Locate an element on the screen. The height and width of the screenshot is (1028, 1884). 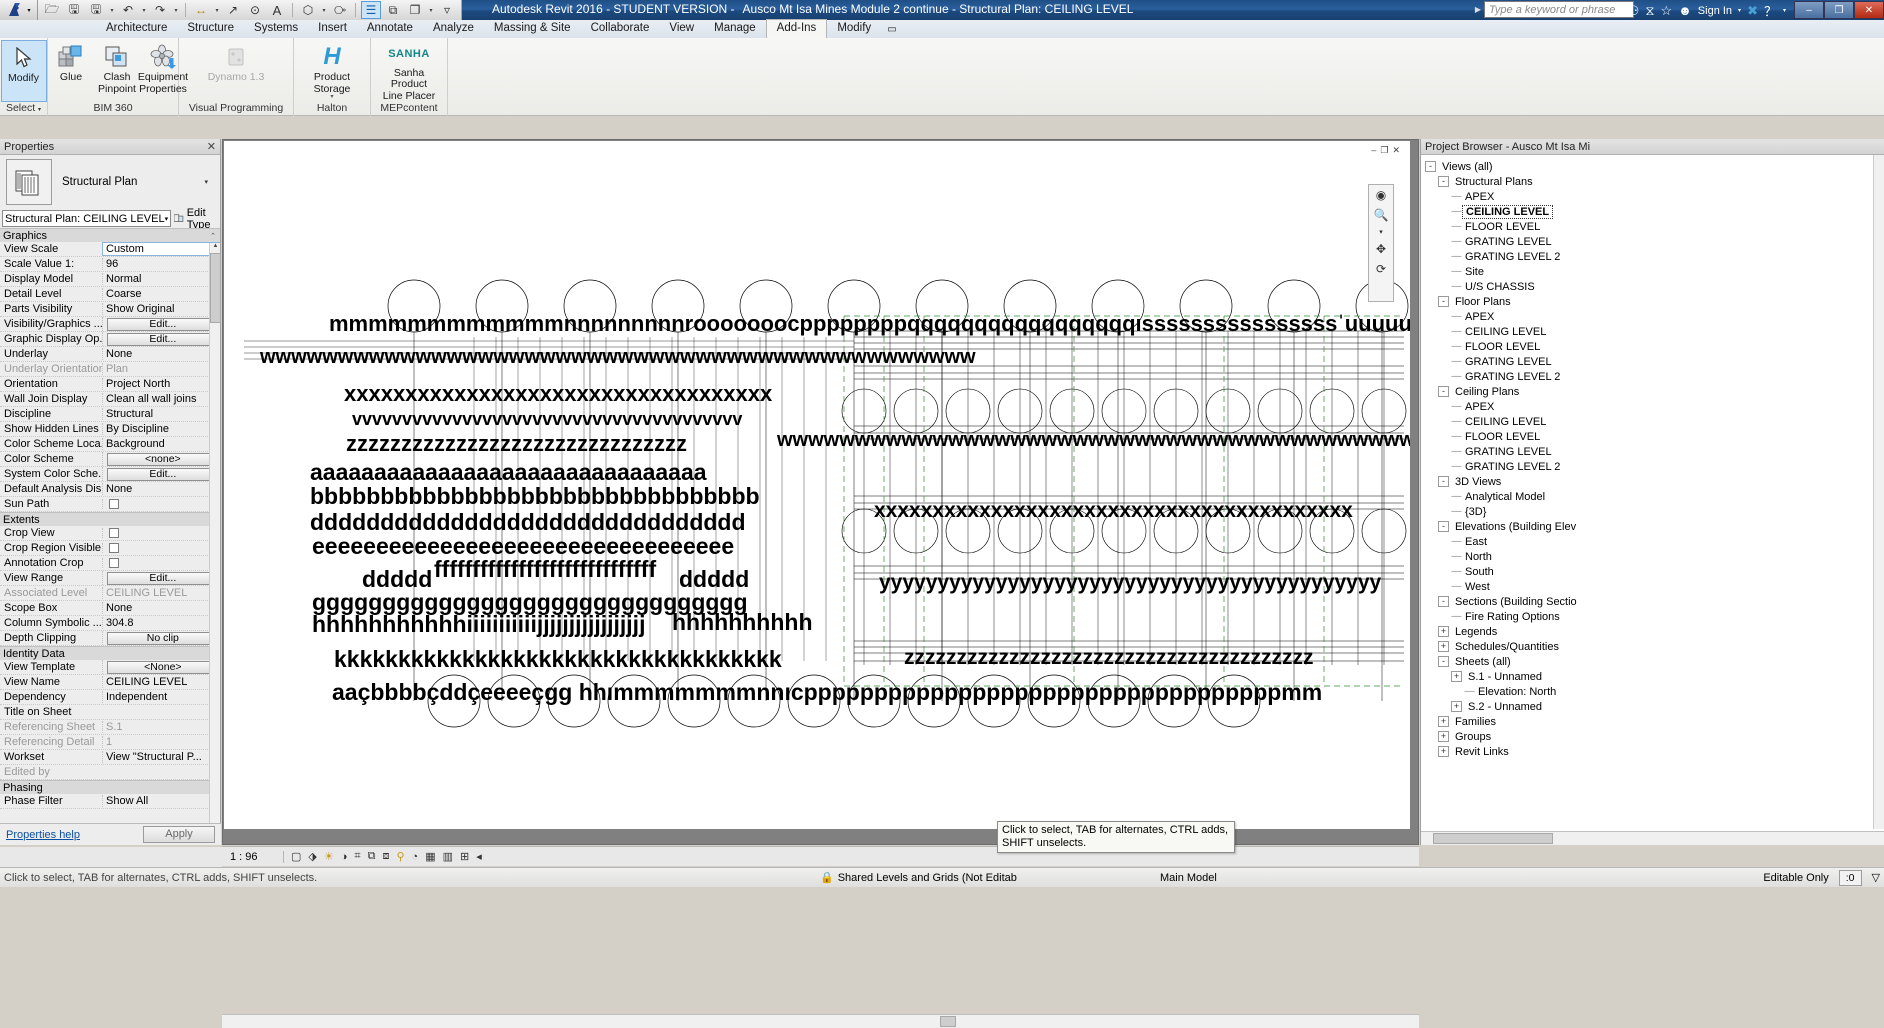
property-row: Parts Visibility Show Original is located at coordinates (110, 309).